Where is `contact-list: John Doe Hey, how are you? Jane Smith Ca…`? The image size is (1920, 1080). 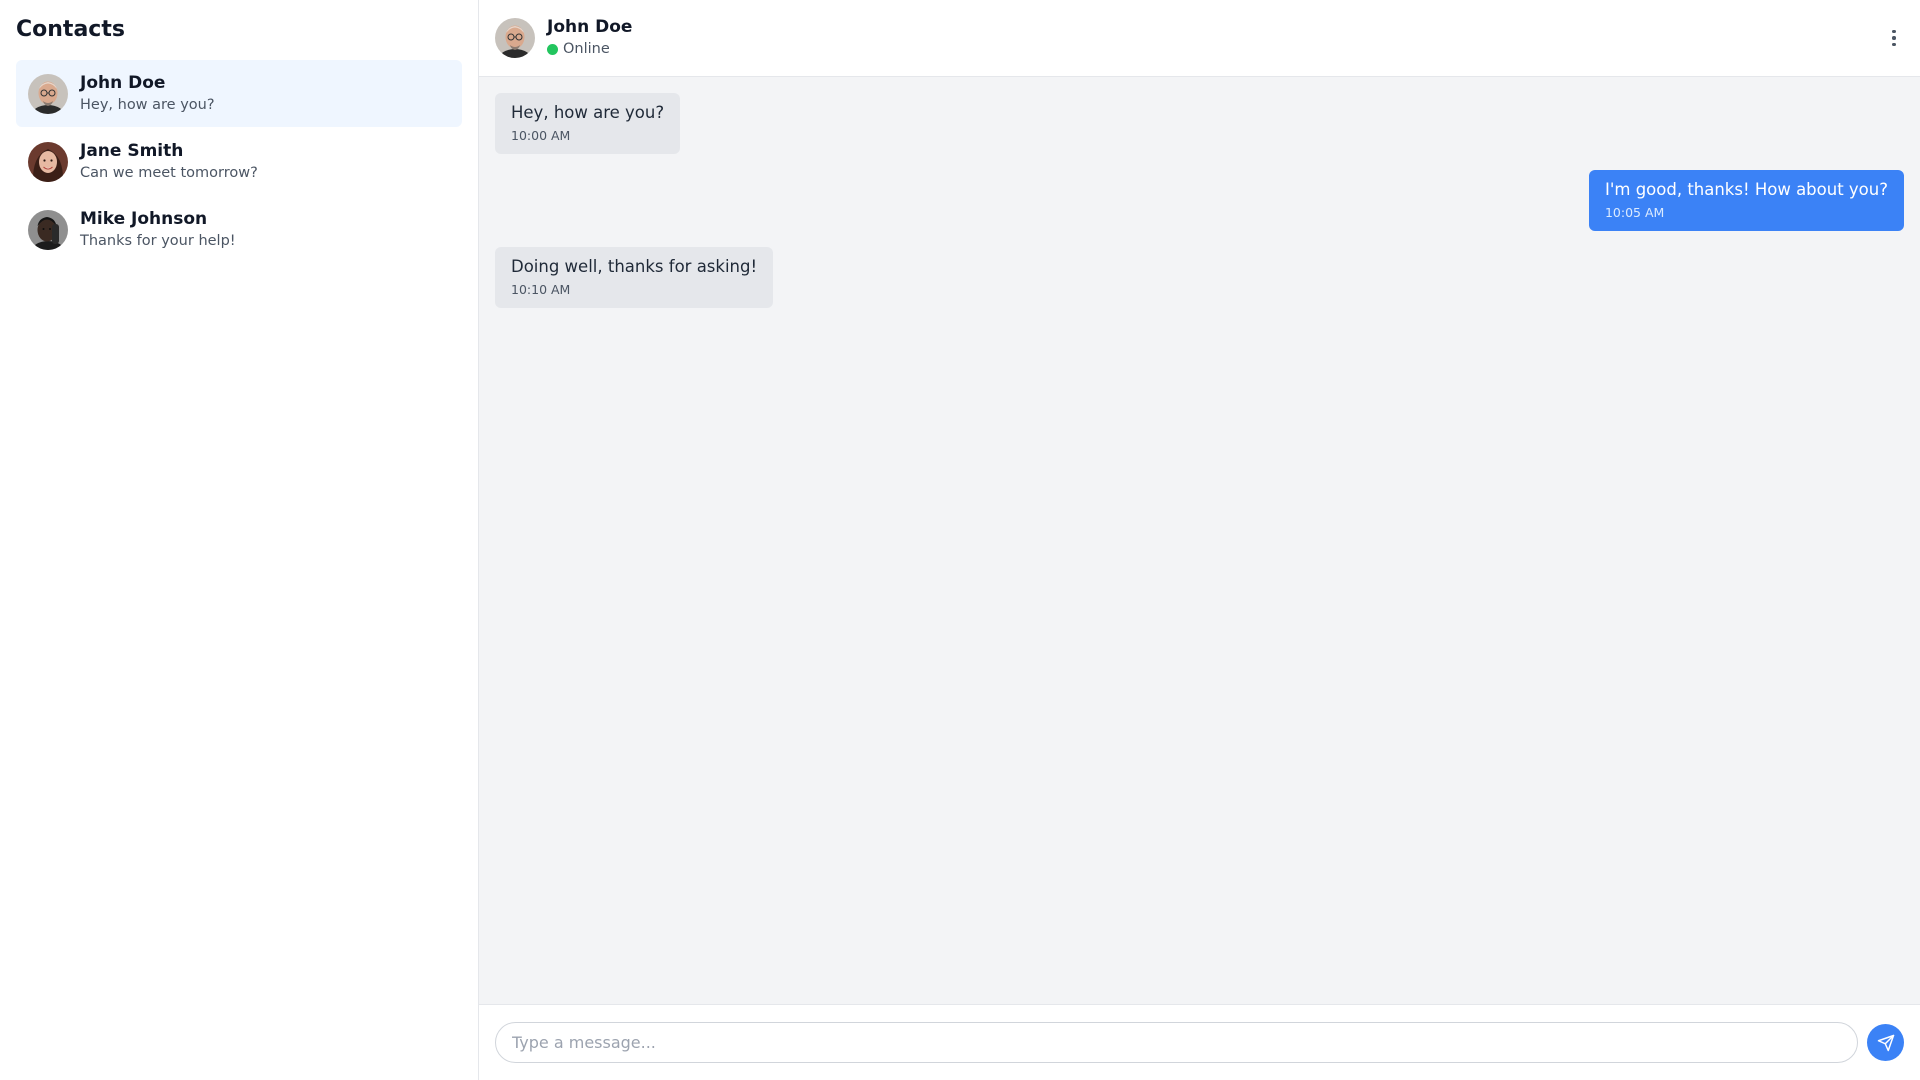
contact-list: John Doe Hey, how are you? Jane Smith Ca… is located at coordinates (239, 162).